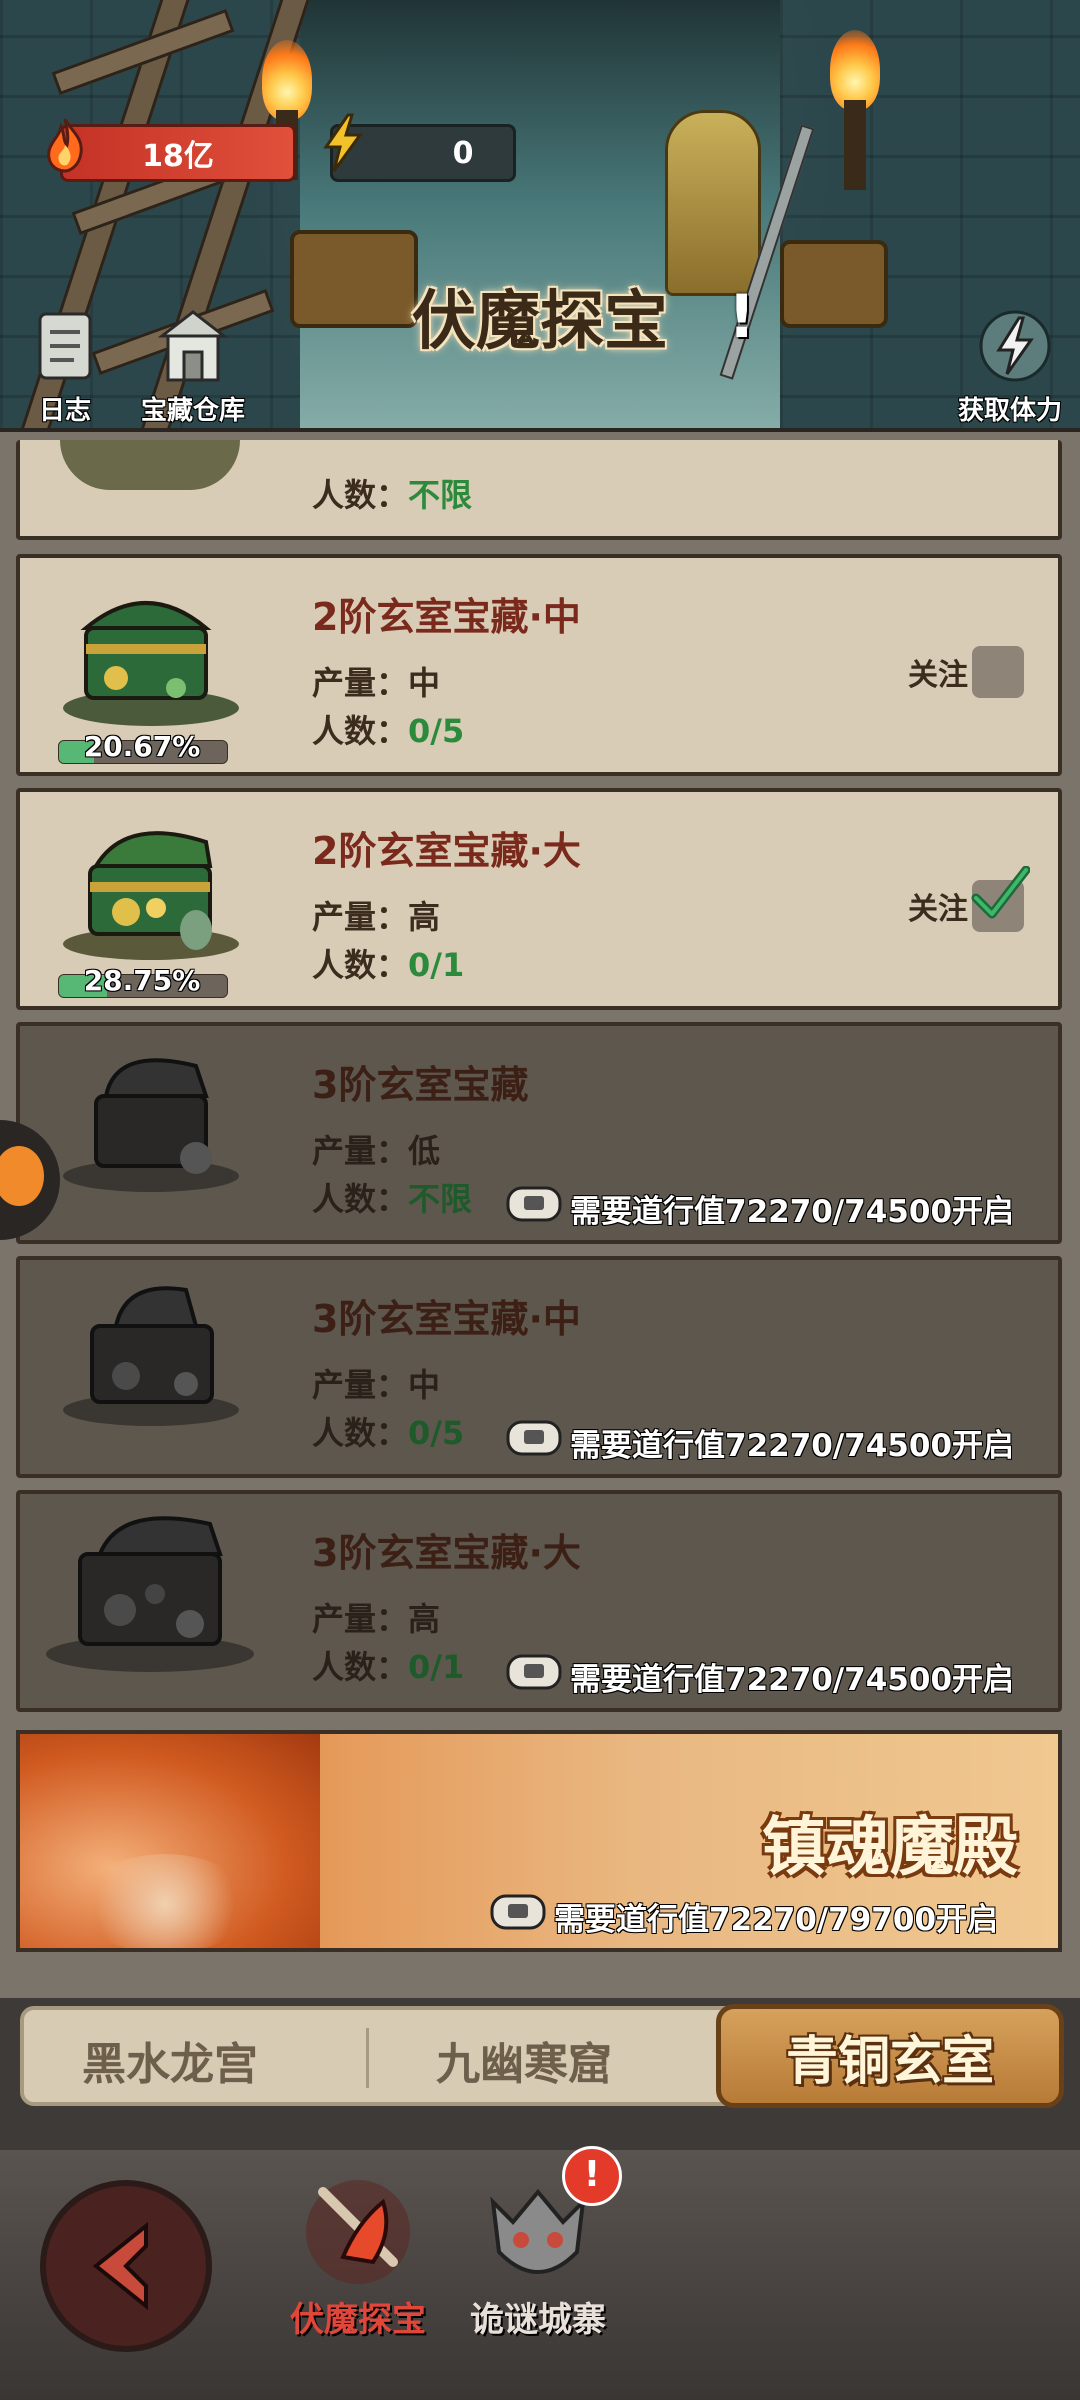  I want to click on tab-divider, so click(367, 2058).